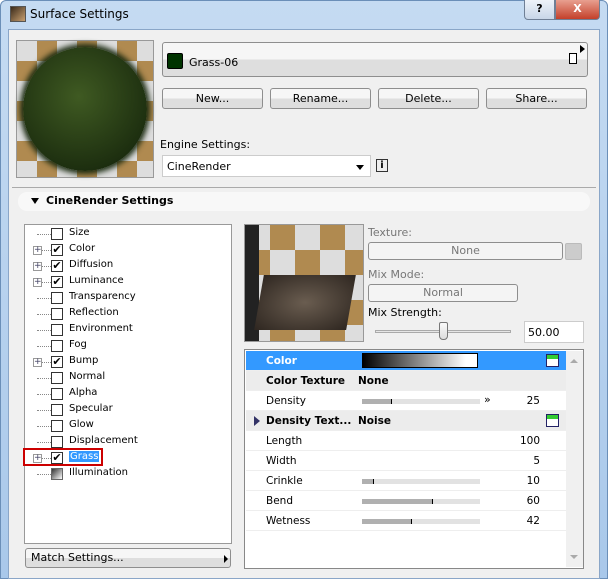  I want to click on granite-slab, so click(305, 302).